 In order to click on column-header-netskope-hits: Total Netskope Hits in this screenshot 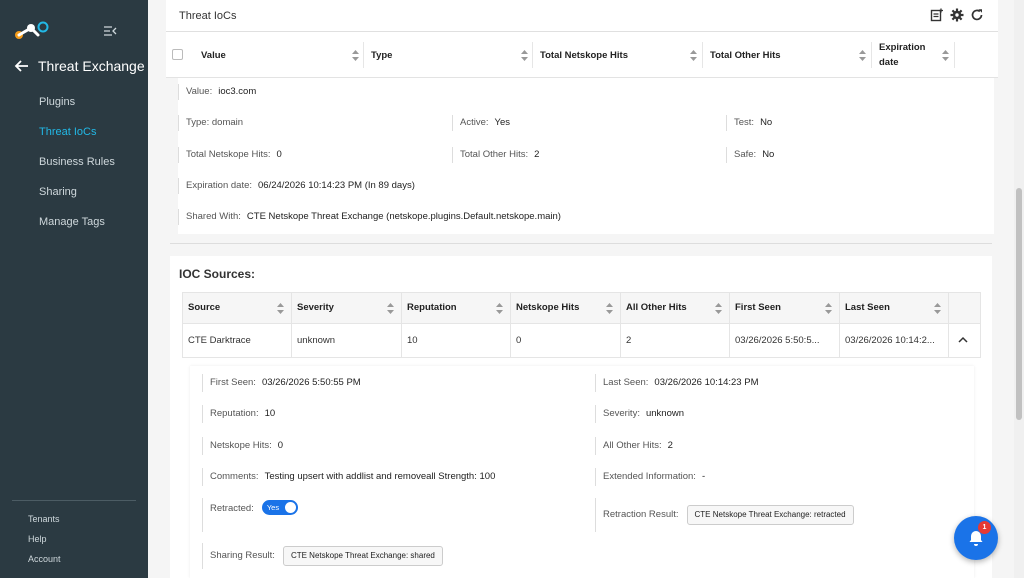, I will do `click(584, 55)`.